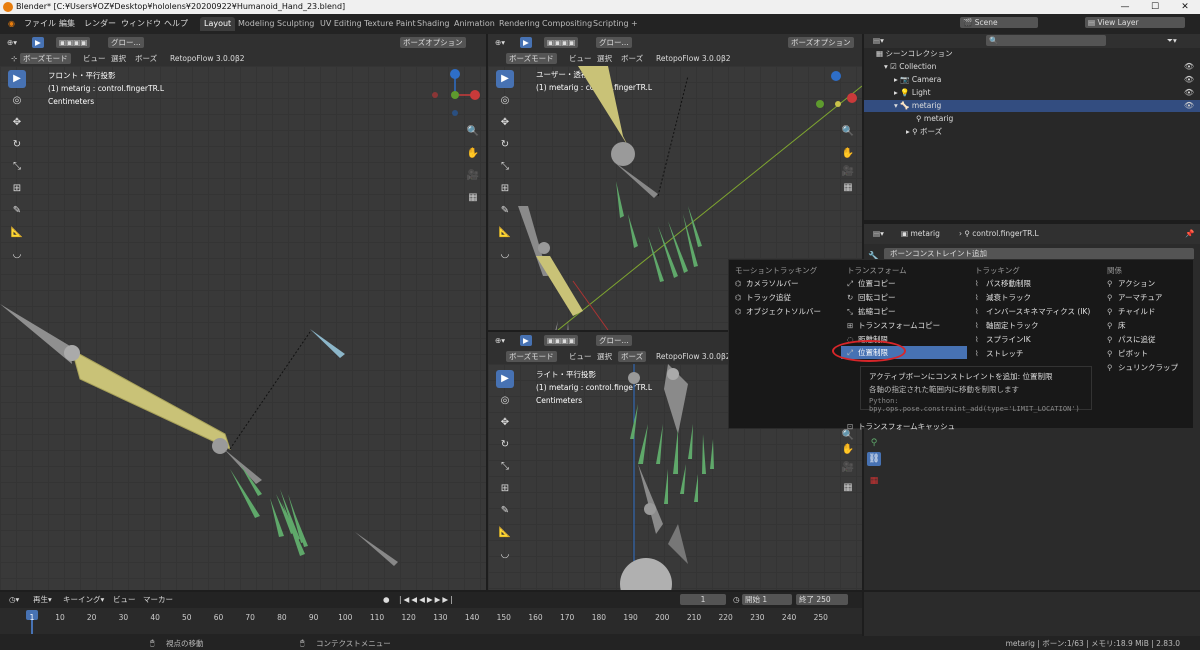  What do you see at coordinates (1116, 325) in the screenshot?
I see `menu-item-floor: ⚲ 床` at bounding box center [1116, 325].